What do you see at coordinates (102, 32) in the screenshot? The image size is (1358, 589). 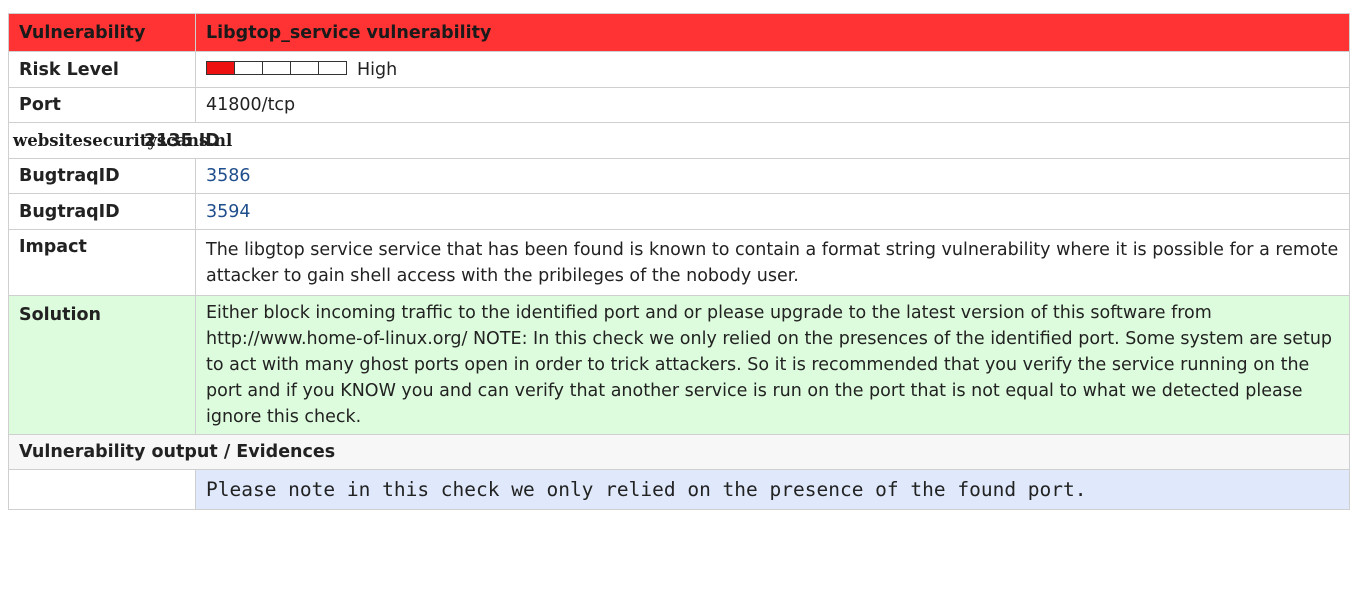 I see `header-label: Vulnerability` at bounding box center [102, 32].